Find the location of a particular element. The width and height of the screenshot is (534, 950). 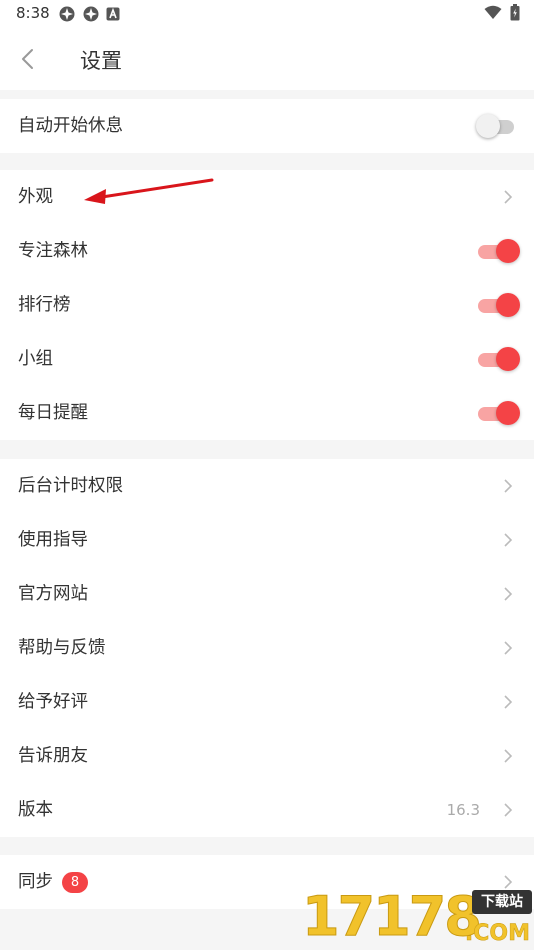

setting-row-share: 告诉朋友 is located at coordinates (267, 756).